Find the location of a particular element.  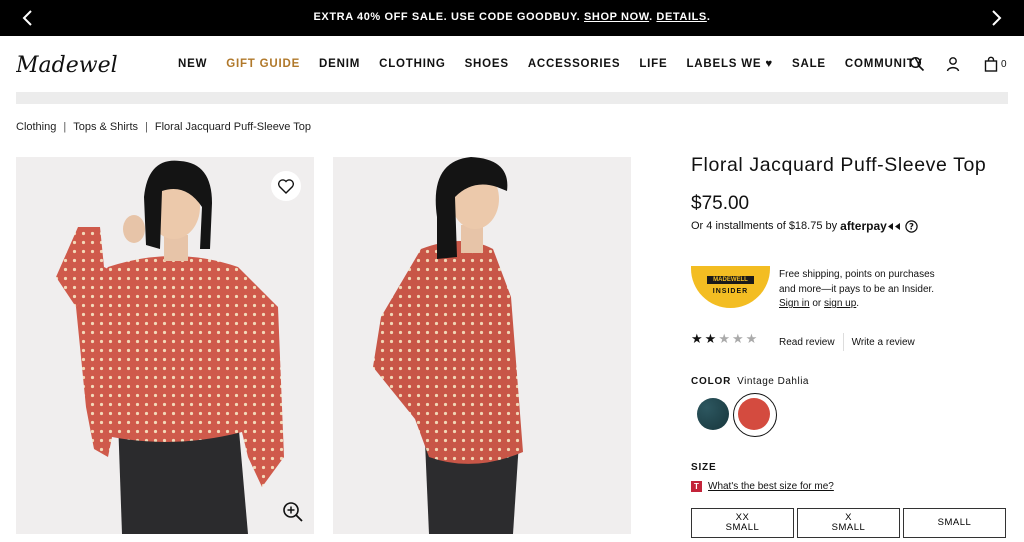

swatch-dark-teal is located at coordinates (713, 414).